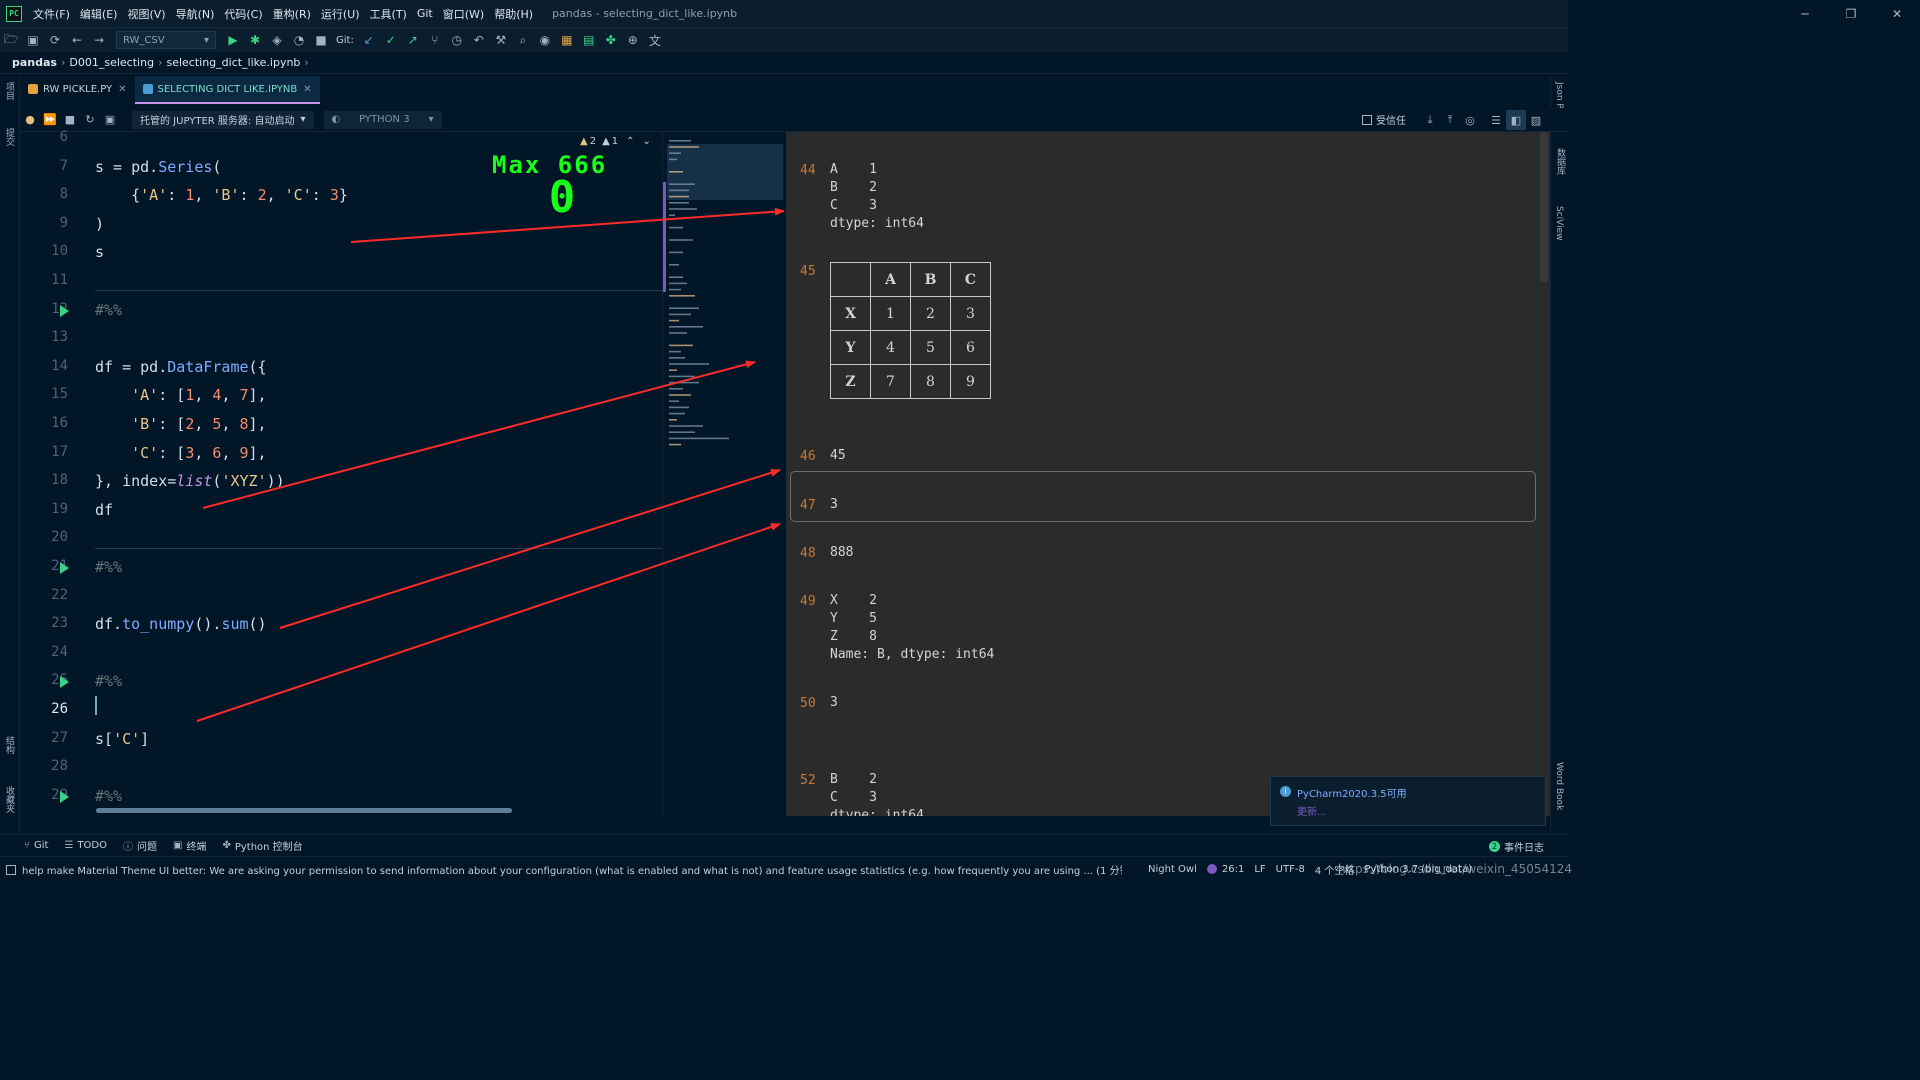 The image size is (1920, 1080). I want to click on split-view-icon: ◧, so click(1516, 120).